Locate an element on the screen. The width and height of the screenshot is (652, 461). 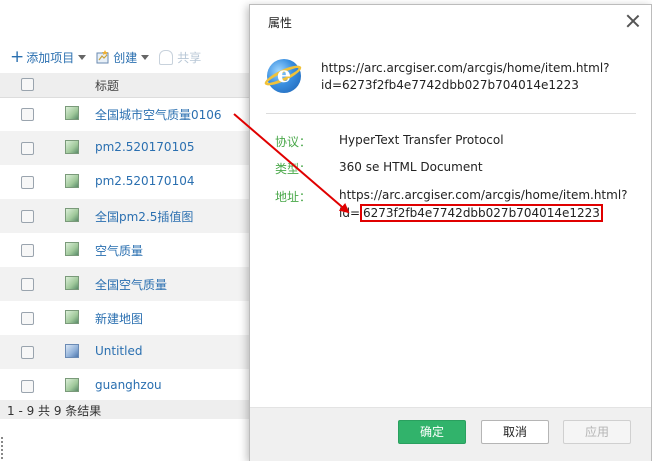
list-item: 全国空气质量 is located at coordinates (125, 284).